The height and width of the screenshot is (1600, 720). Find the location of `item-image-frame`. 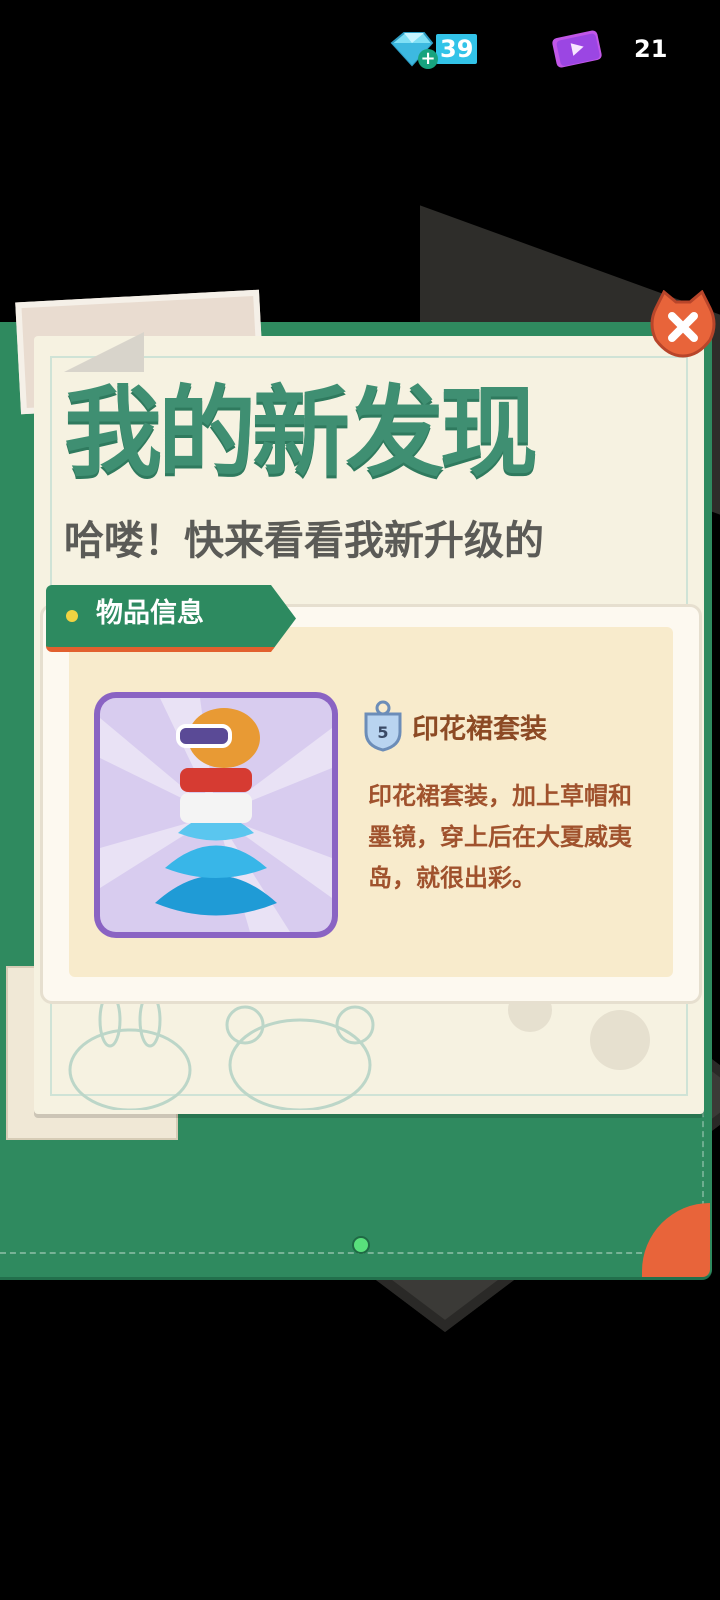

item-image-frame is located at coordinates (216, 815).